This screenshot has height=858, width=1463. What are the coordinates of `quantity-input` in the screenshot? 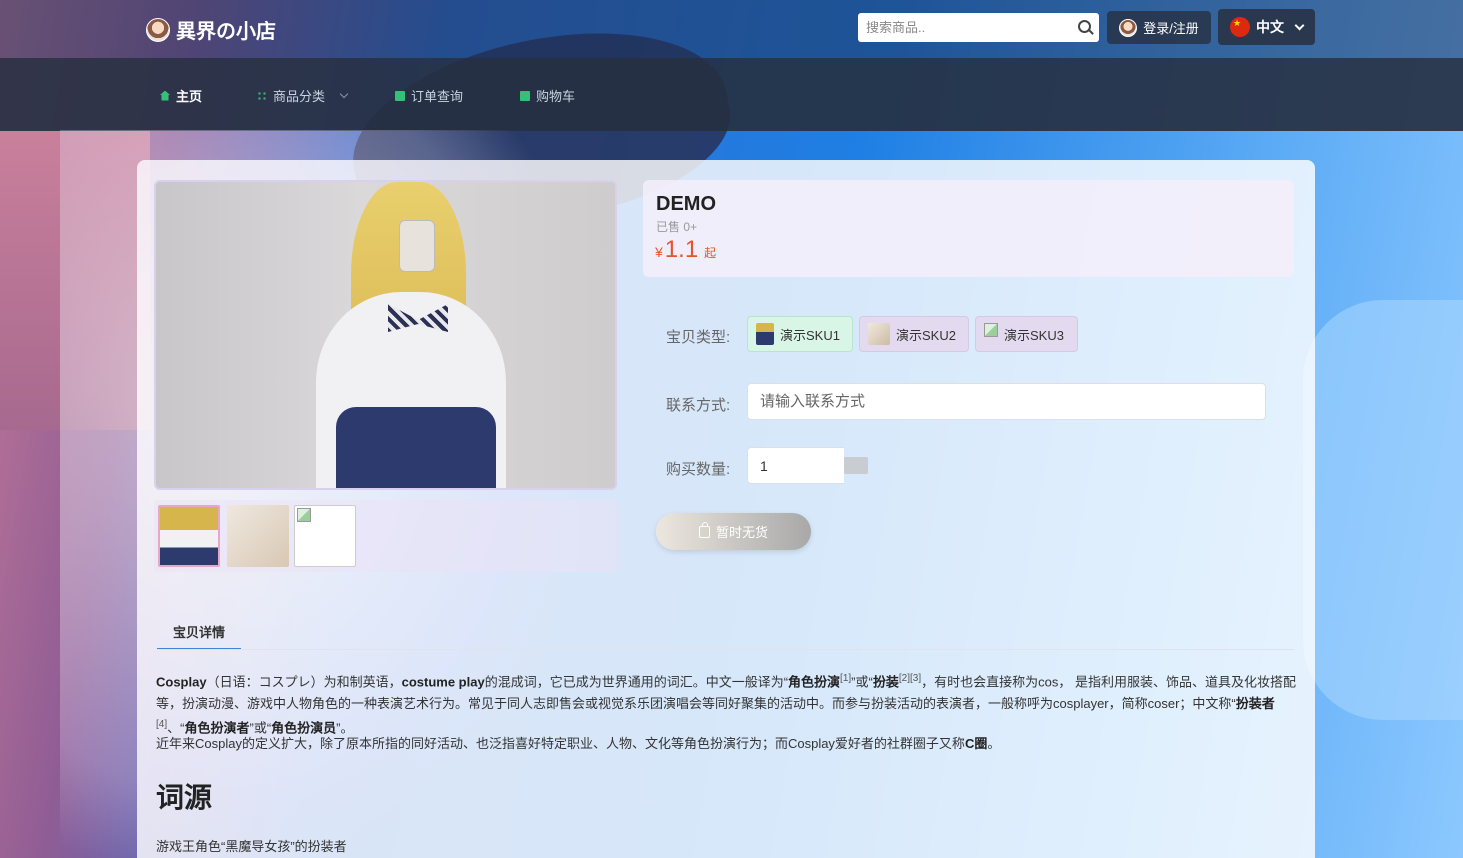 It's located at (795, 465).